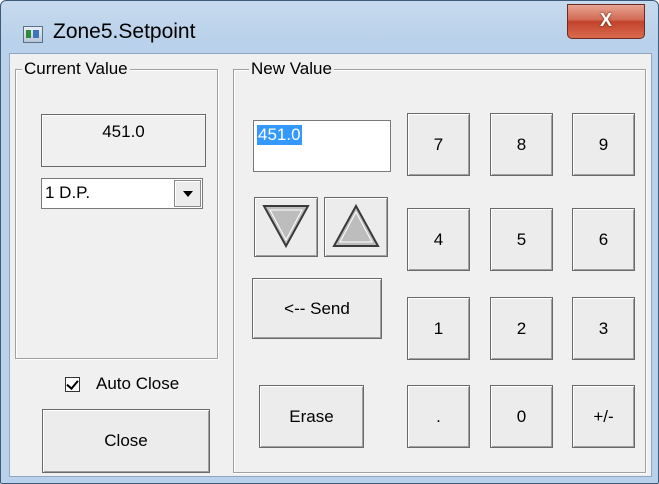 The height and width of the screenshot is (484, 659). I want to click on key-4: 4, so click(438, 239).